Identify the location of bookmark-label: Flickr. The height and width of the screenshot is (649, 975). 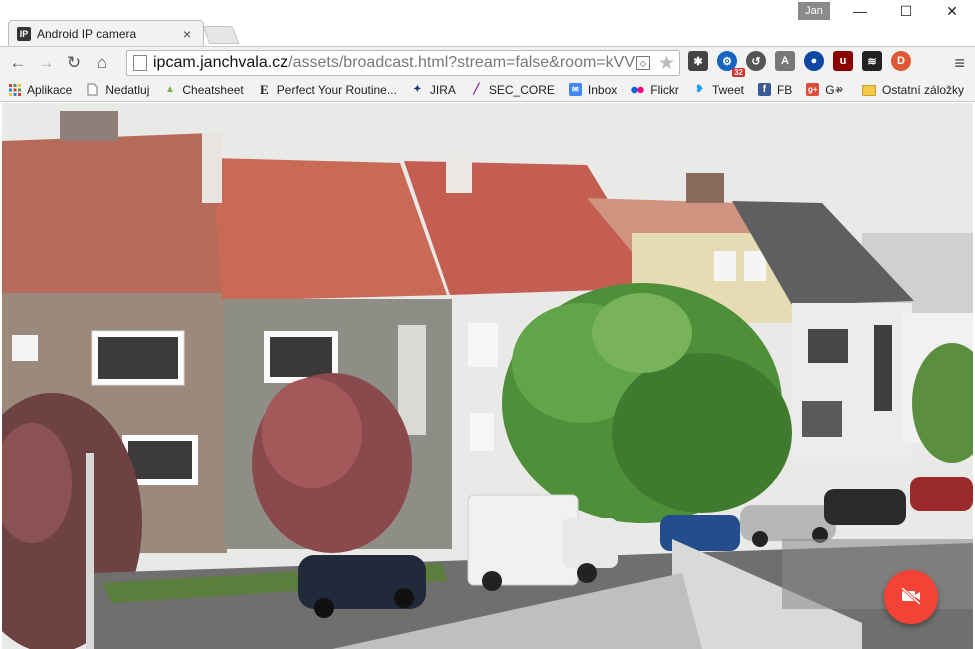
(664, 89).